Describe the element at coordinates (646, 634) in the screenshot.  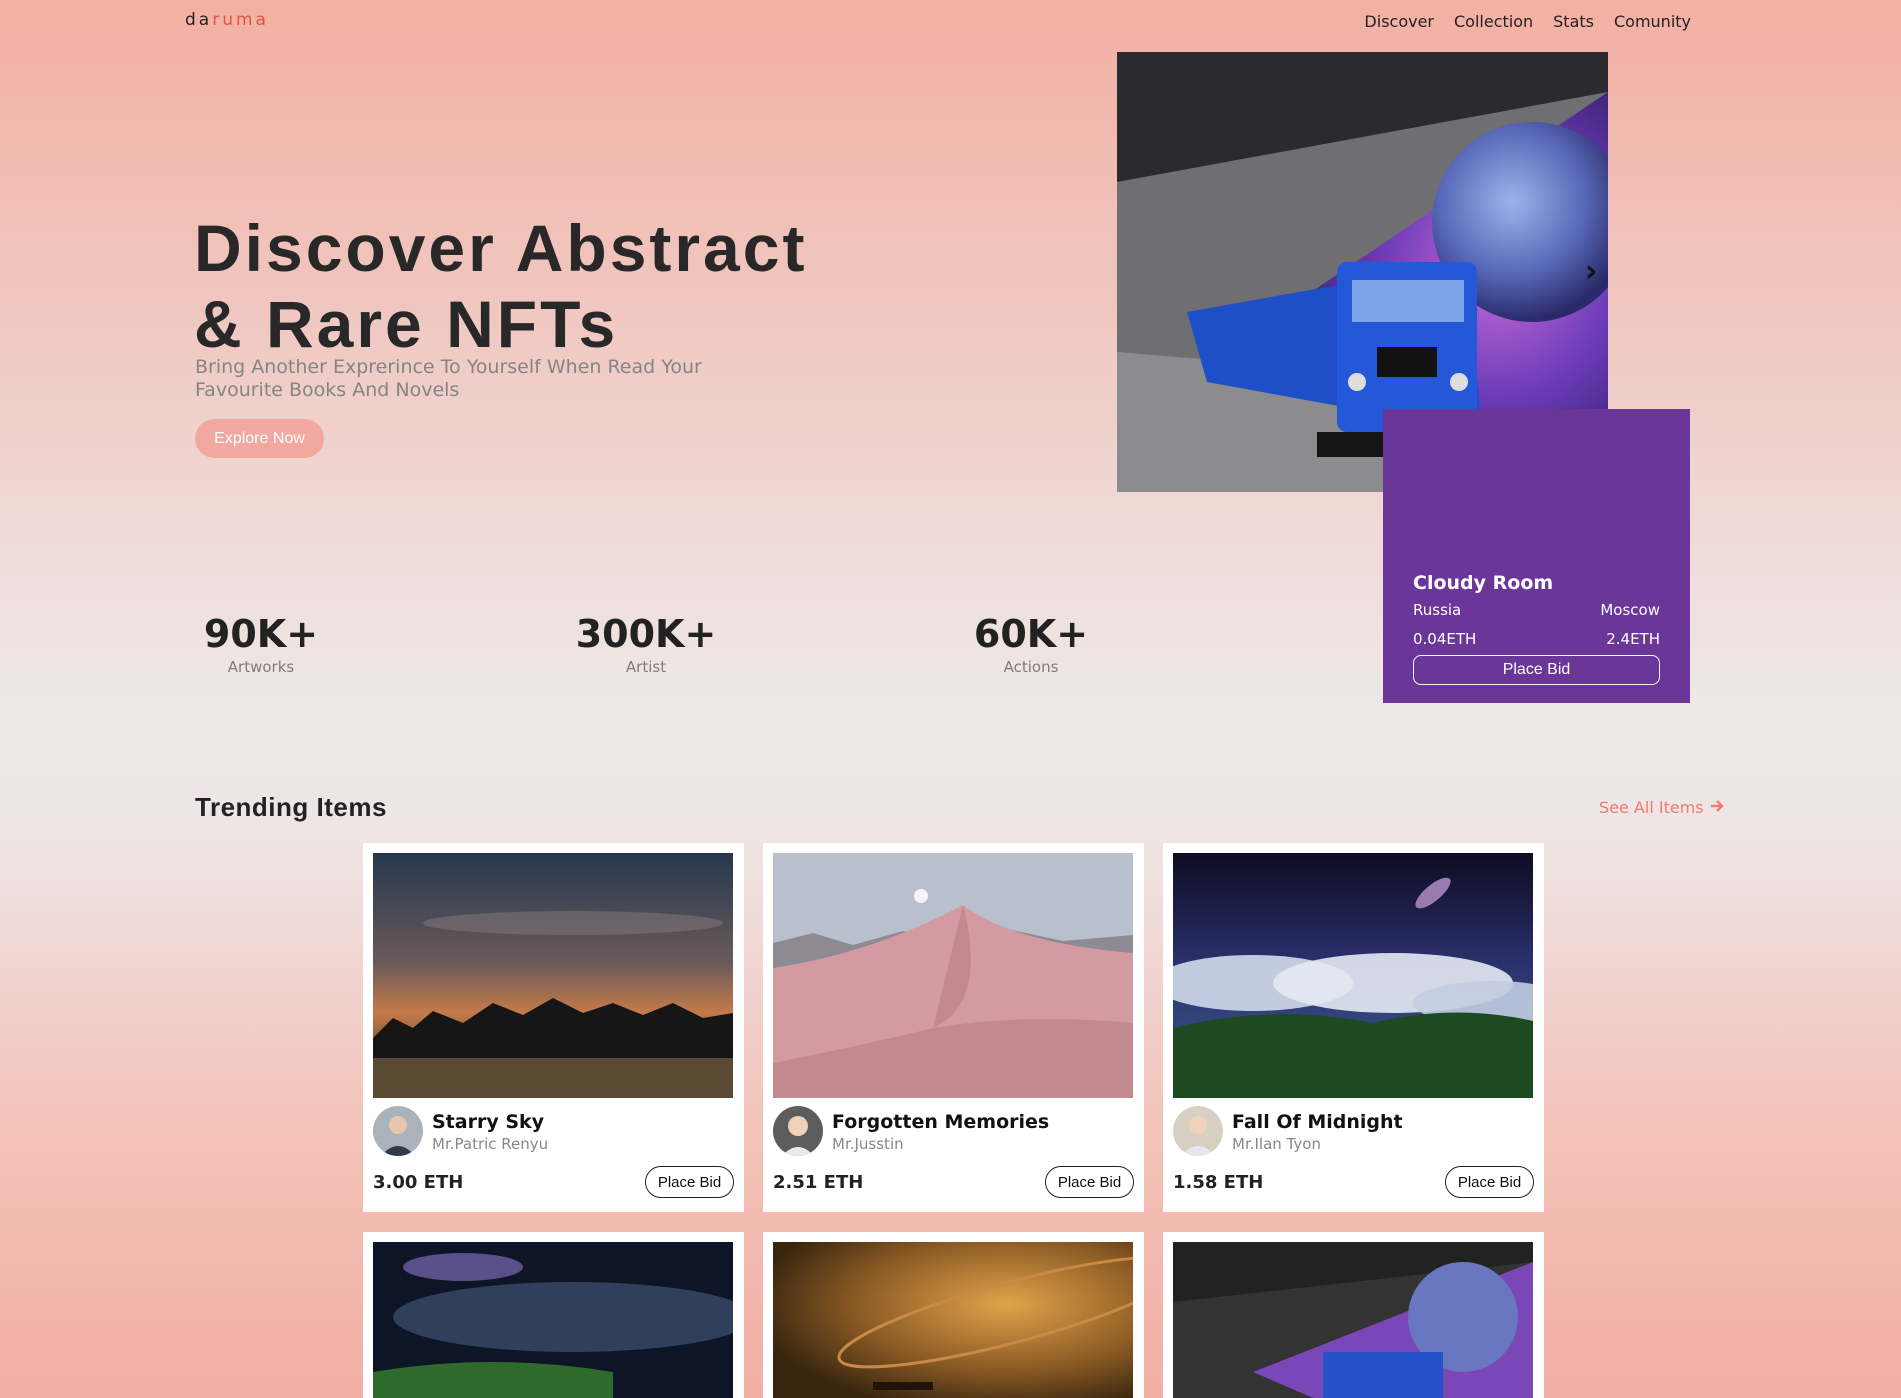
I see `stat-value: 300K+` at that location.